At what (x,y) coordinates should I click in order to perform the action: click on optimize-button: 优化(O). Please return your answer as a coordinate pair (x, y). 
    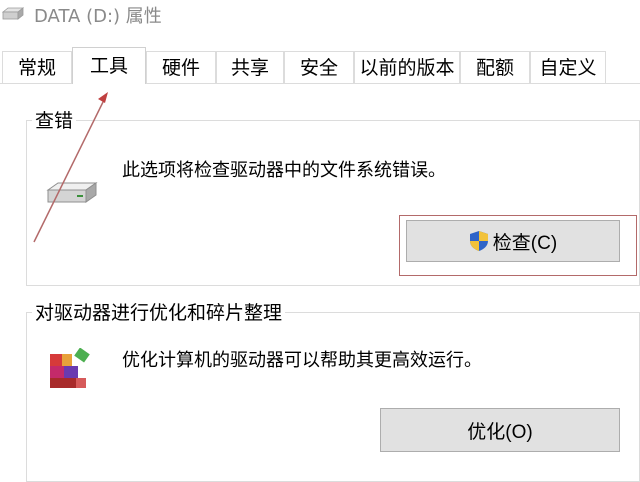
    Looking at the image, I should click on (500, 430).